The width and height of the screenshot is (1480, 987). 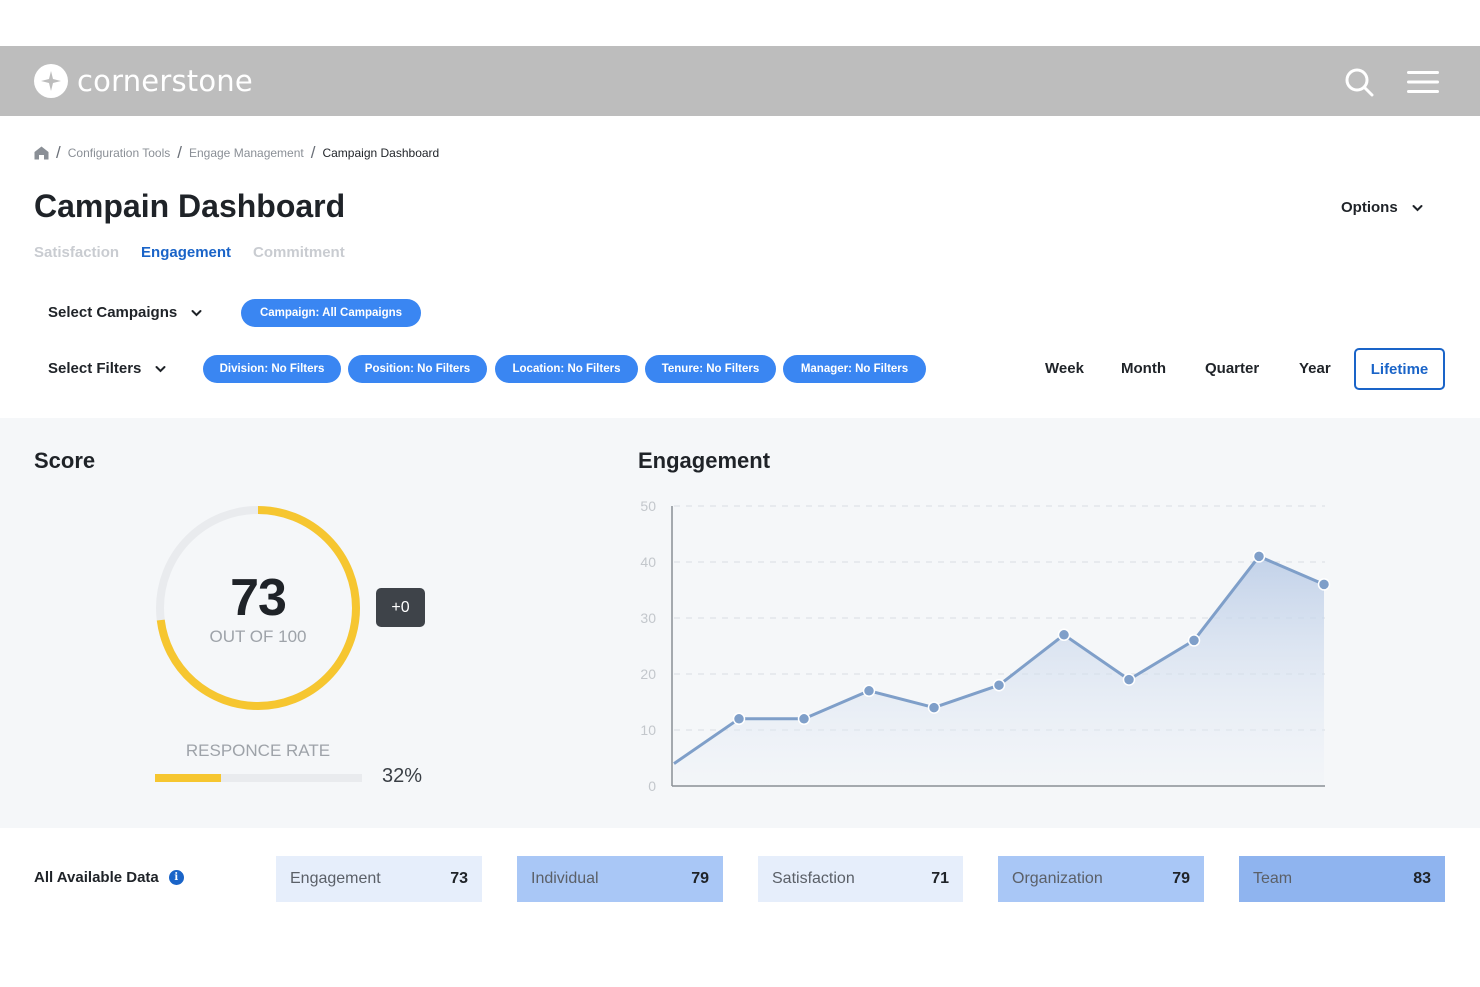 What do you see at coordinates (402, 776) in the screenshot?
I see `response-rate-value: 32%` at bounding box center [402, 776].